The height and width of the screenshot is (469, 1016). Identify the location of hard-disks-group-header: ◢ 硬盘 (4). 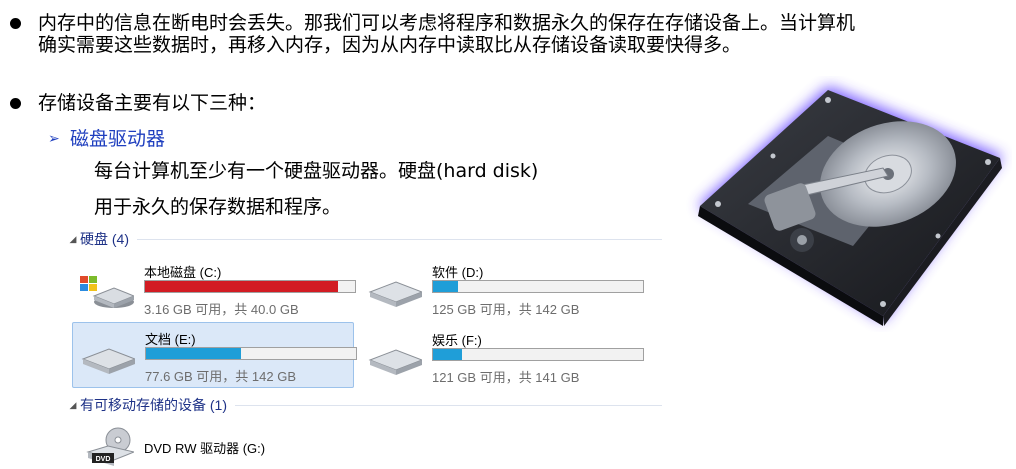
(364, 239).